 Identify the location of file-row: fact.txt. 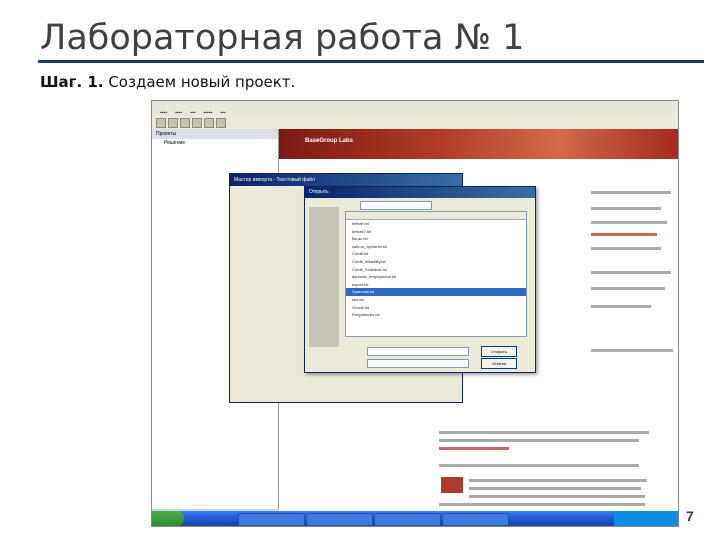
(436, 300).